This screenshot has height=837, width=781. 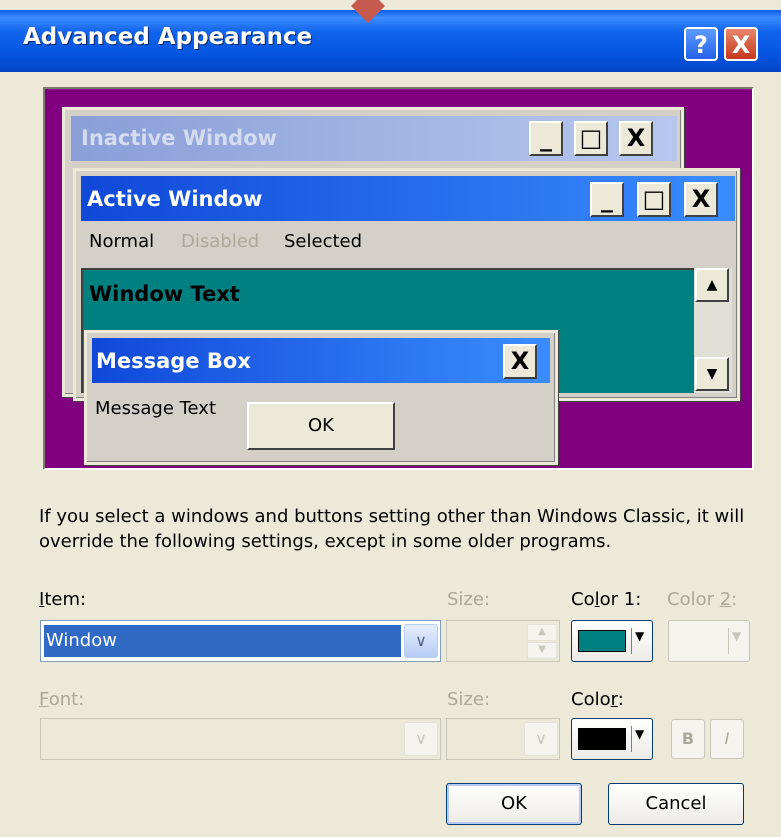 What do you see at coordinates (321, 360) in the screenshot?
I see `message-box-title-bar: Message Box` at bounding box center [321, 360].